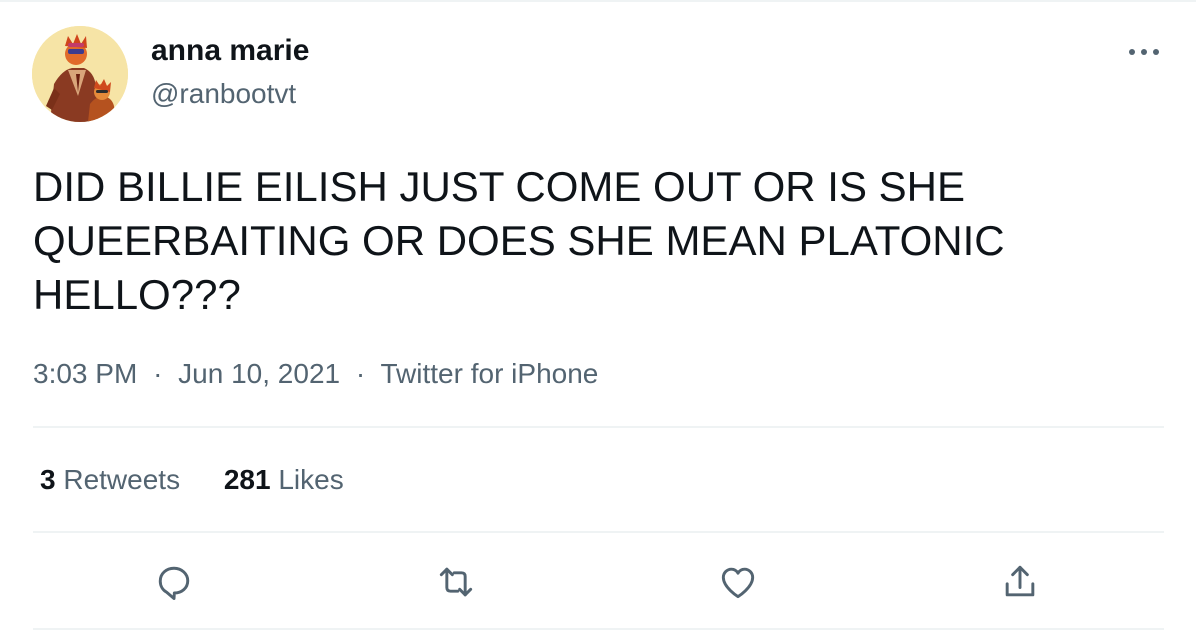 The height and width of the screenshot is (632, 1196). I want to click on tweet-source: Twitter for iPhone, so click(489, 373).